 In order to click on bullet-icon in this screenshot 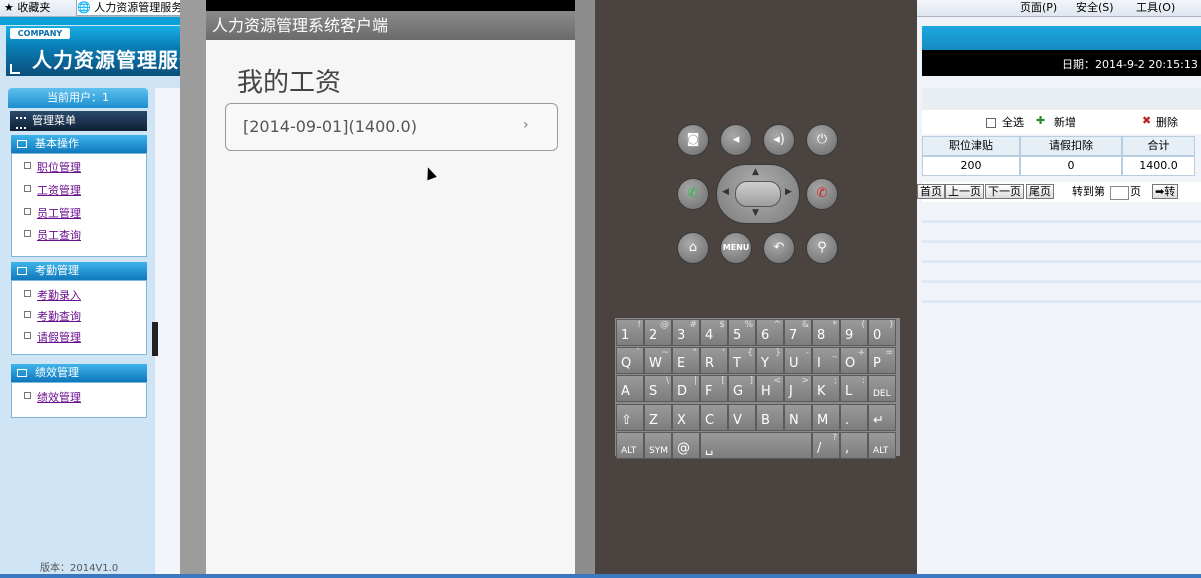, I will do `click(27, 188)`.